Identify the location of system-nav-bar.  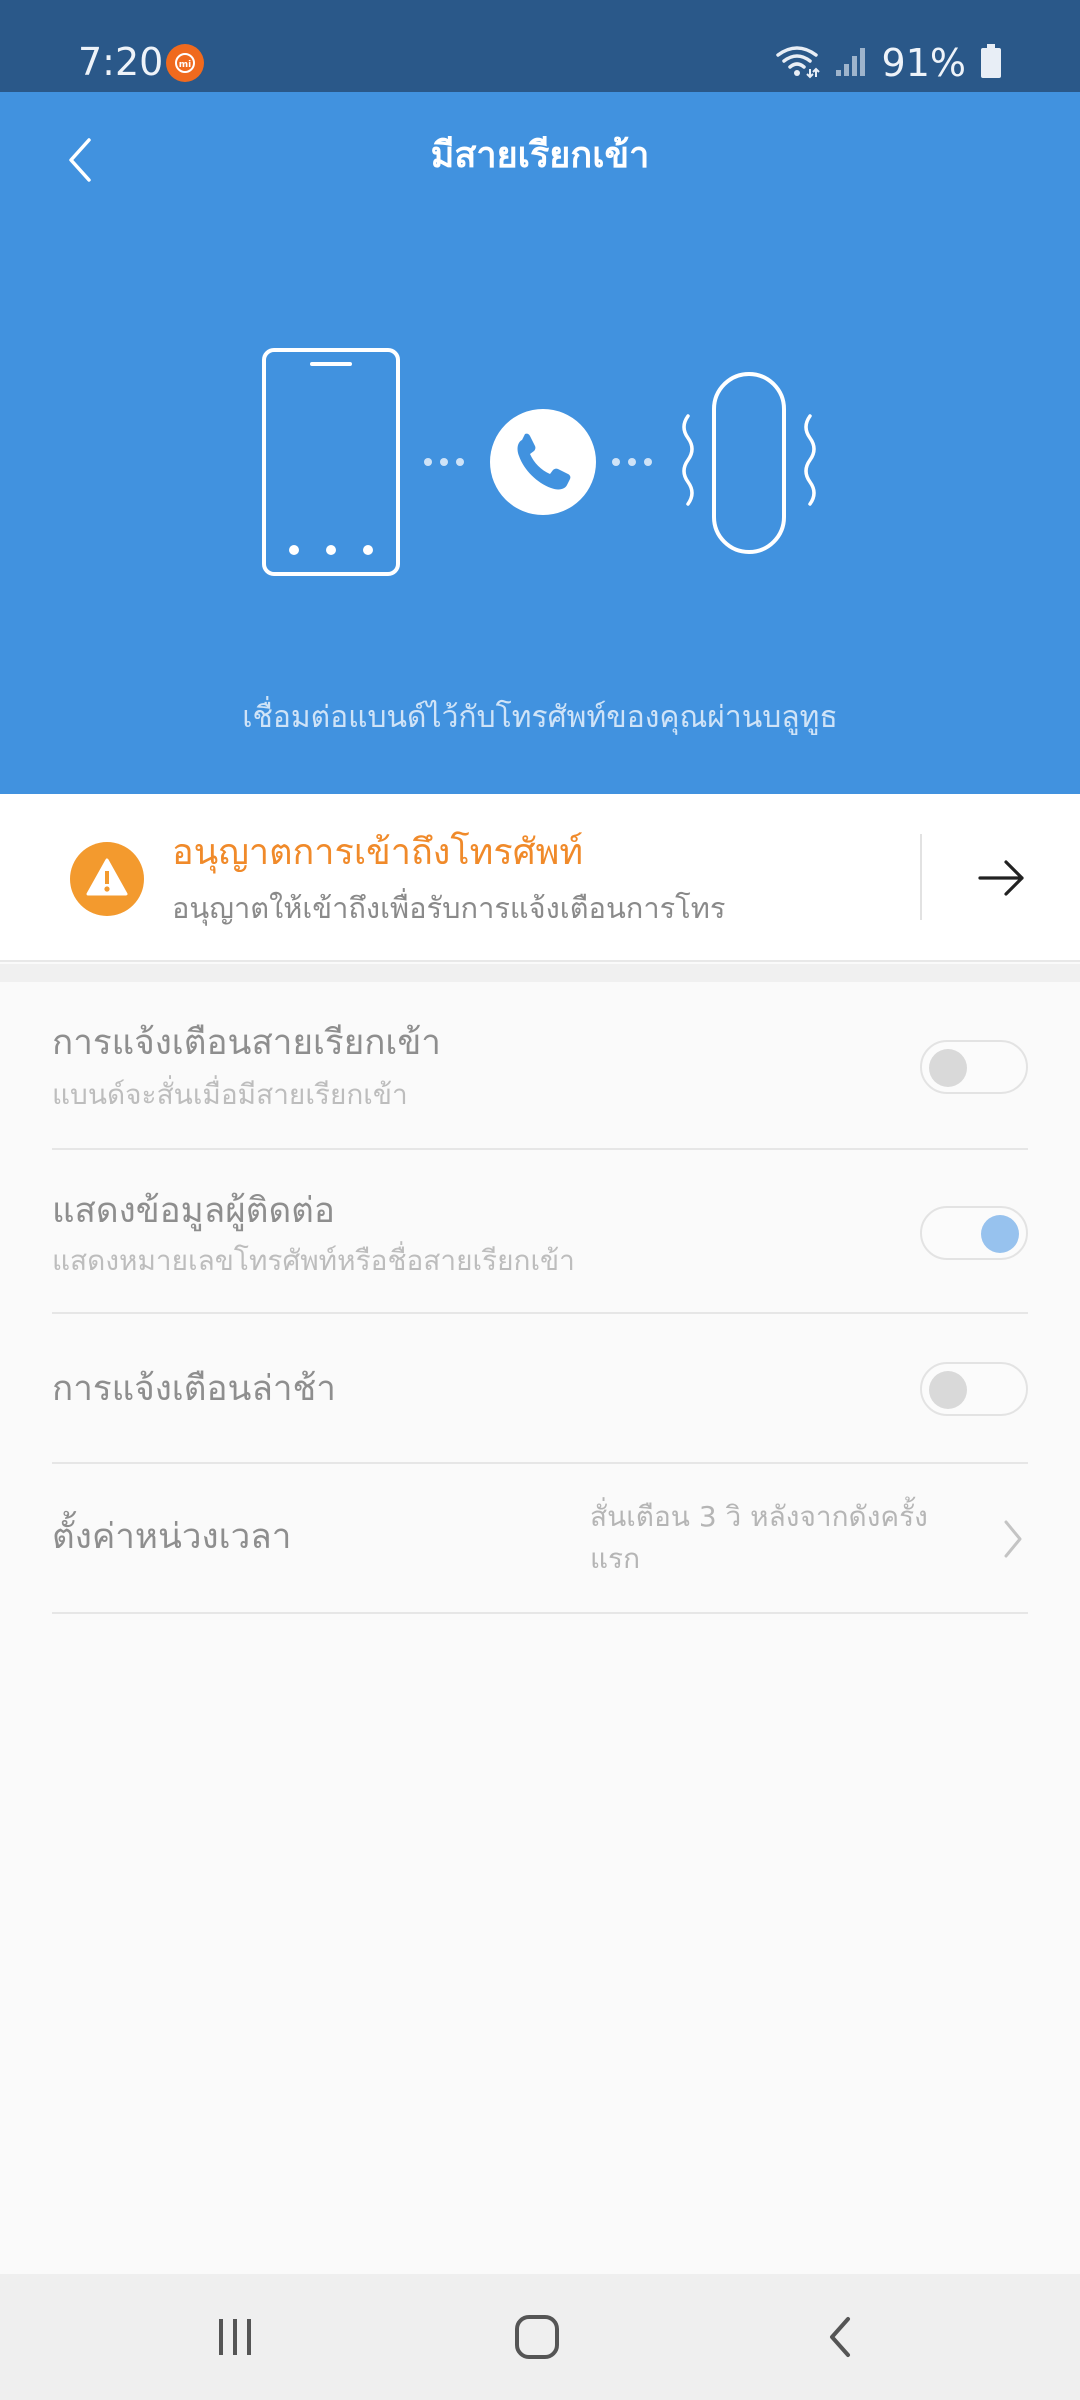
(540, 2337).